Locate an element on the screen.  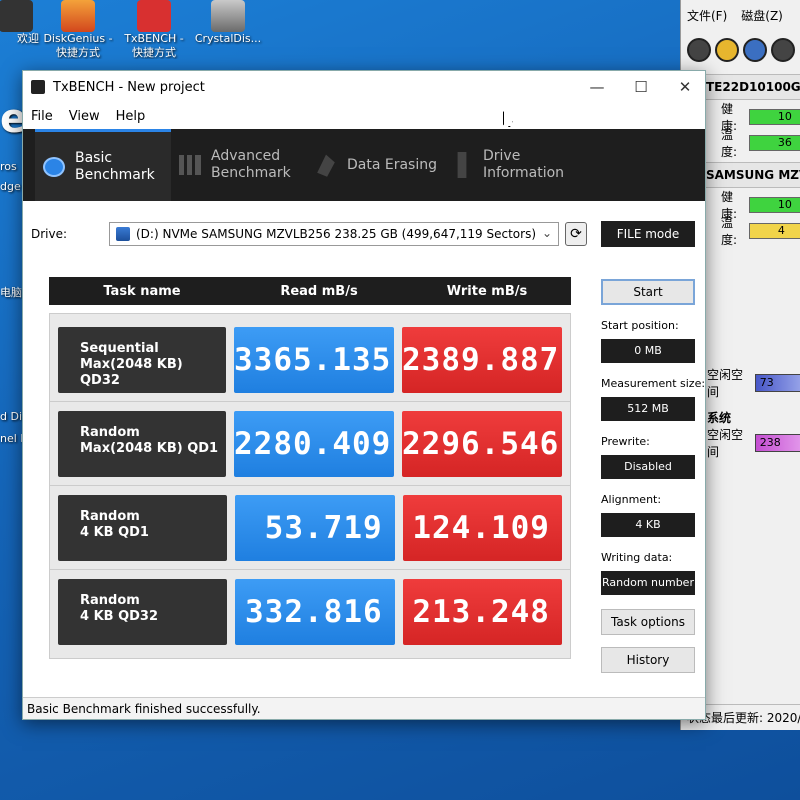
table-row: Random 4 KB QD1 53.719 124.109 is located at coordinates (310, 528).